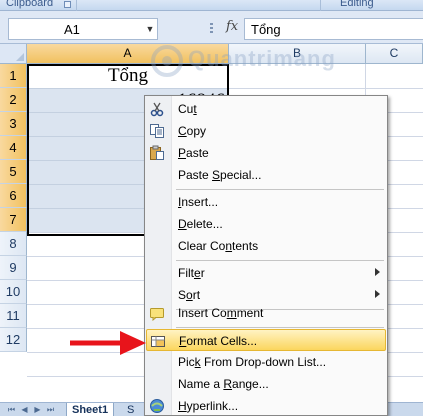  Describe the element at coordinates (13, 124) in the screenshot. I see `row-header-3: 3` at that location.